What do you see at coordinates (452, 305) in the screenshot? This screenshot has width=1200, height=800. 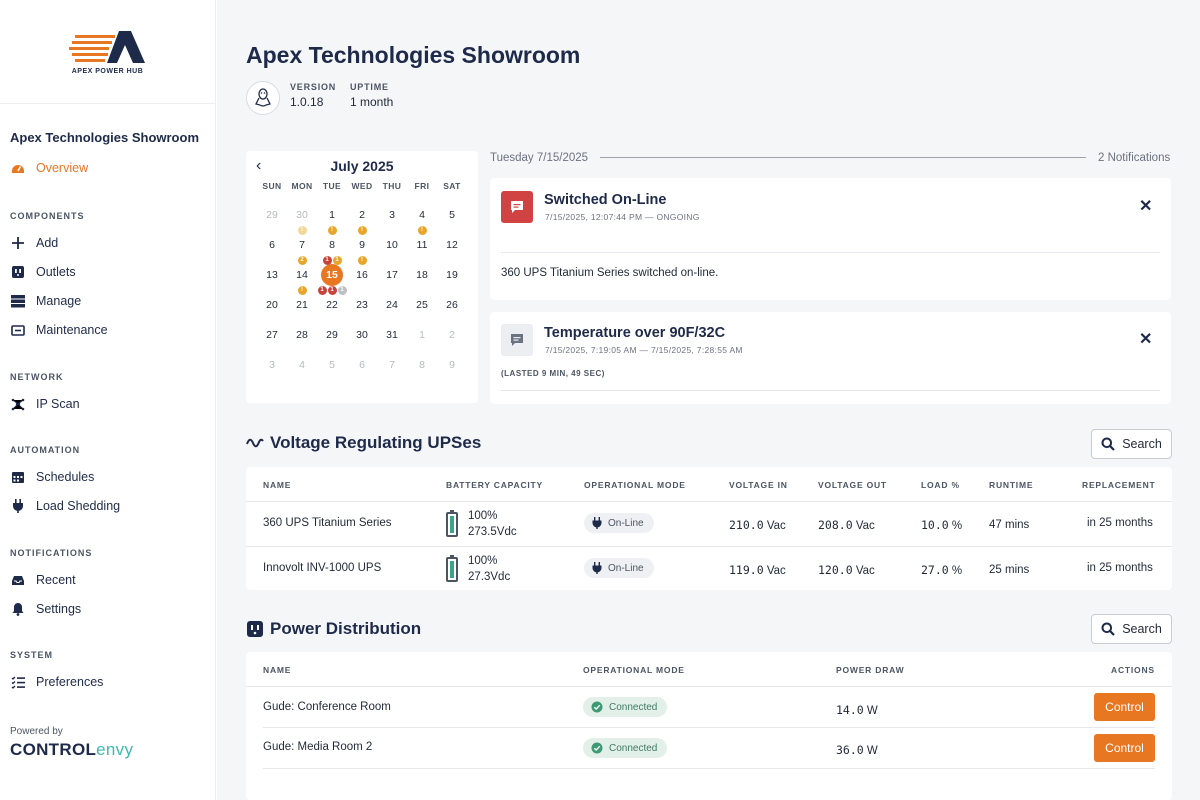 I see `calendar-day: 26` at bounding box center [452, 305].